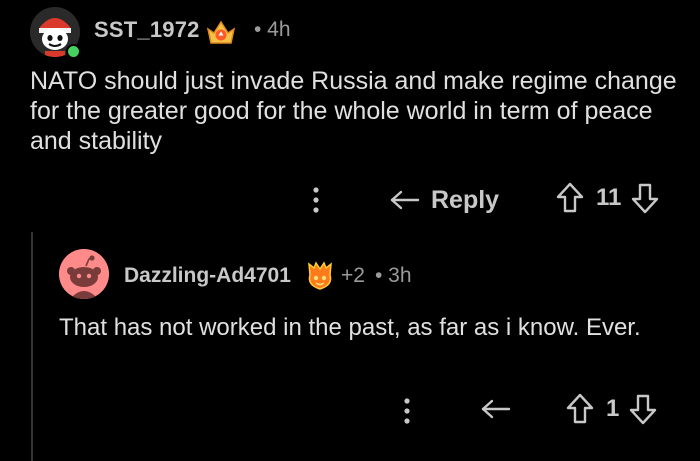 The width and height of the screenshot is (700, 461). I want to click on reply-user-avatar, so click(84, 274).